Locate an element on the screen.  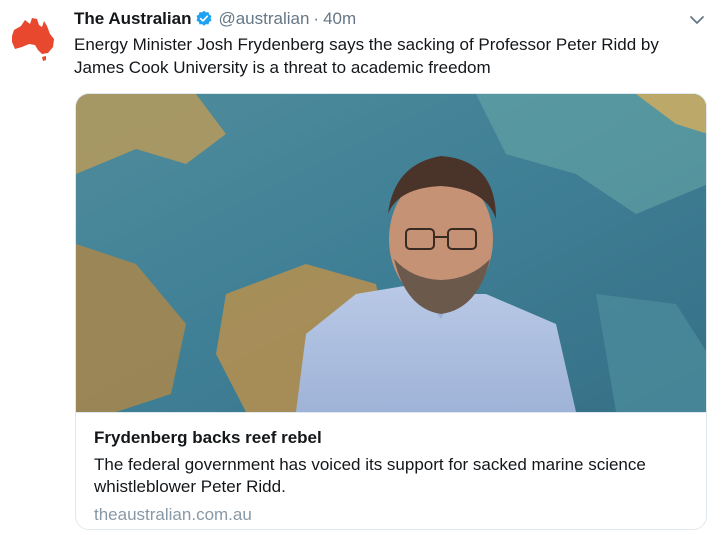
tweet-timestamp: 40m is located at coordinates (339, 19).